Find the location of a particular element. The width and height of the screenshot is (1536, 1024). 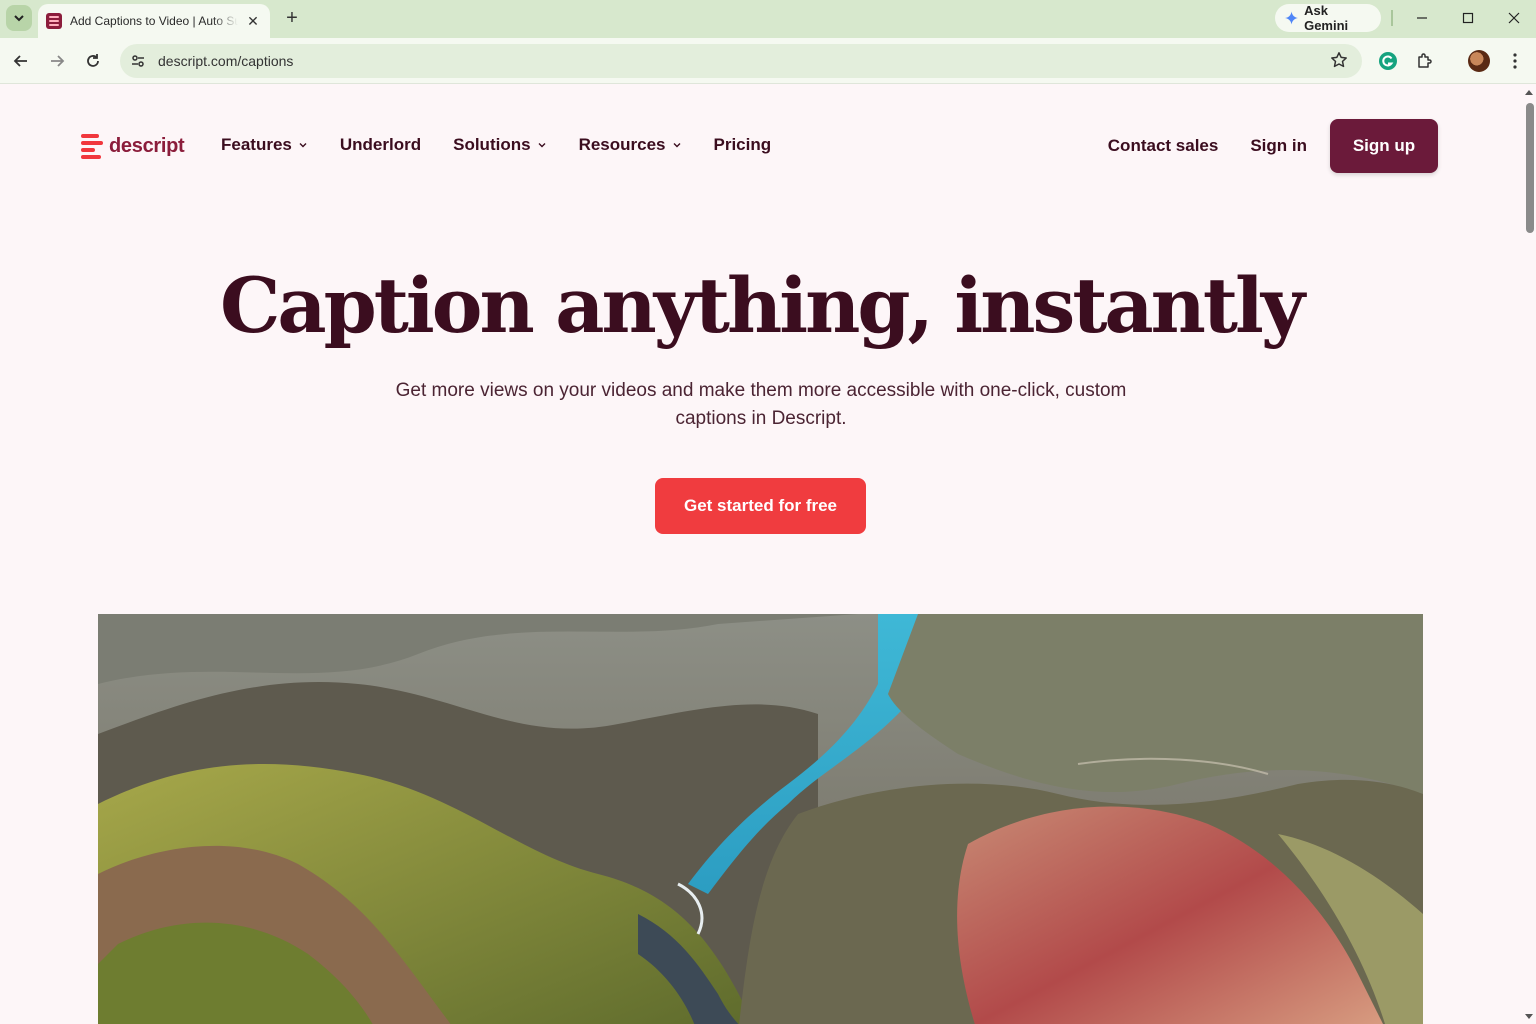

account-nav: Contact sales Sign in Sign up is located at coordinates (1273, 146).